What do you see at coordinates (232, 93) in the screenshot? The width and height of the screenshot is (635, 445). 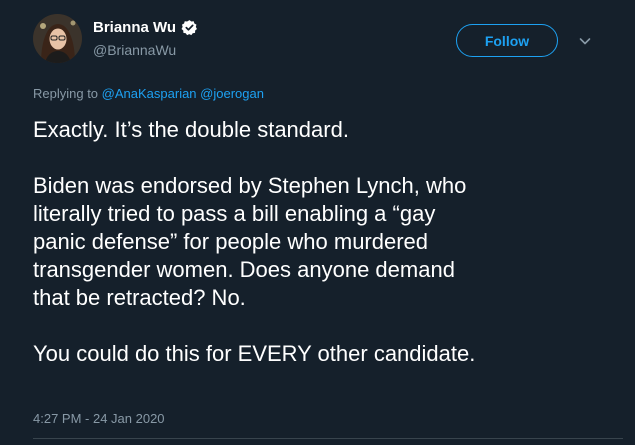 I see `mention-link: @joerogan` at bounding box center [232, 93].